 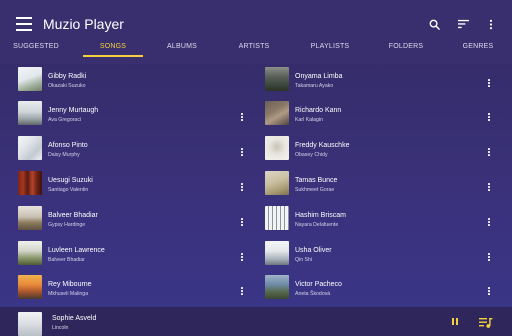 I want to click on song-item: Rey Mibourne Mkhuseli Malinga, so click(x=133, y=291).